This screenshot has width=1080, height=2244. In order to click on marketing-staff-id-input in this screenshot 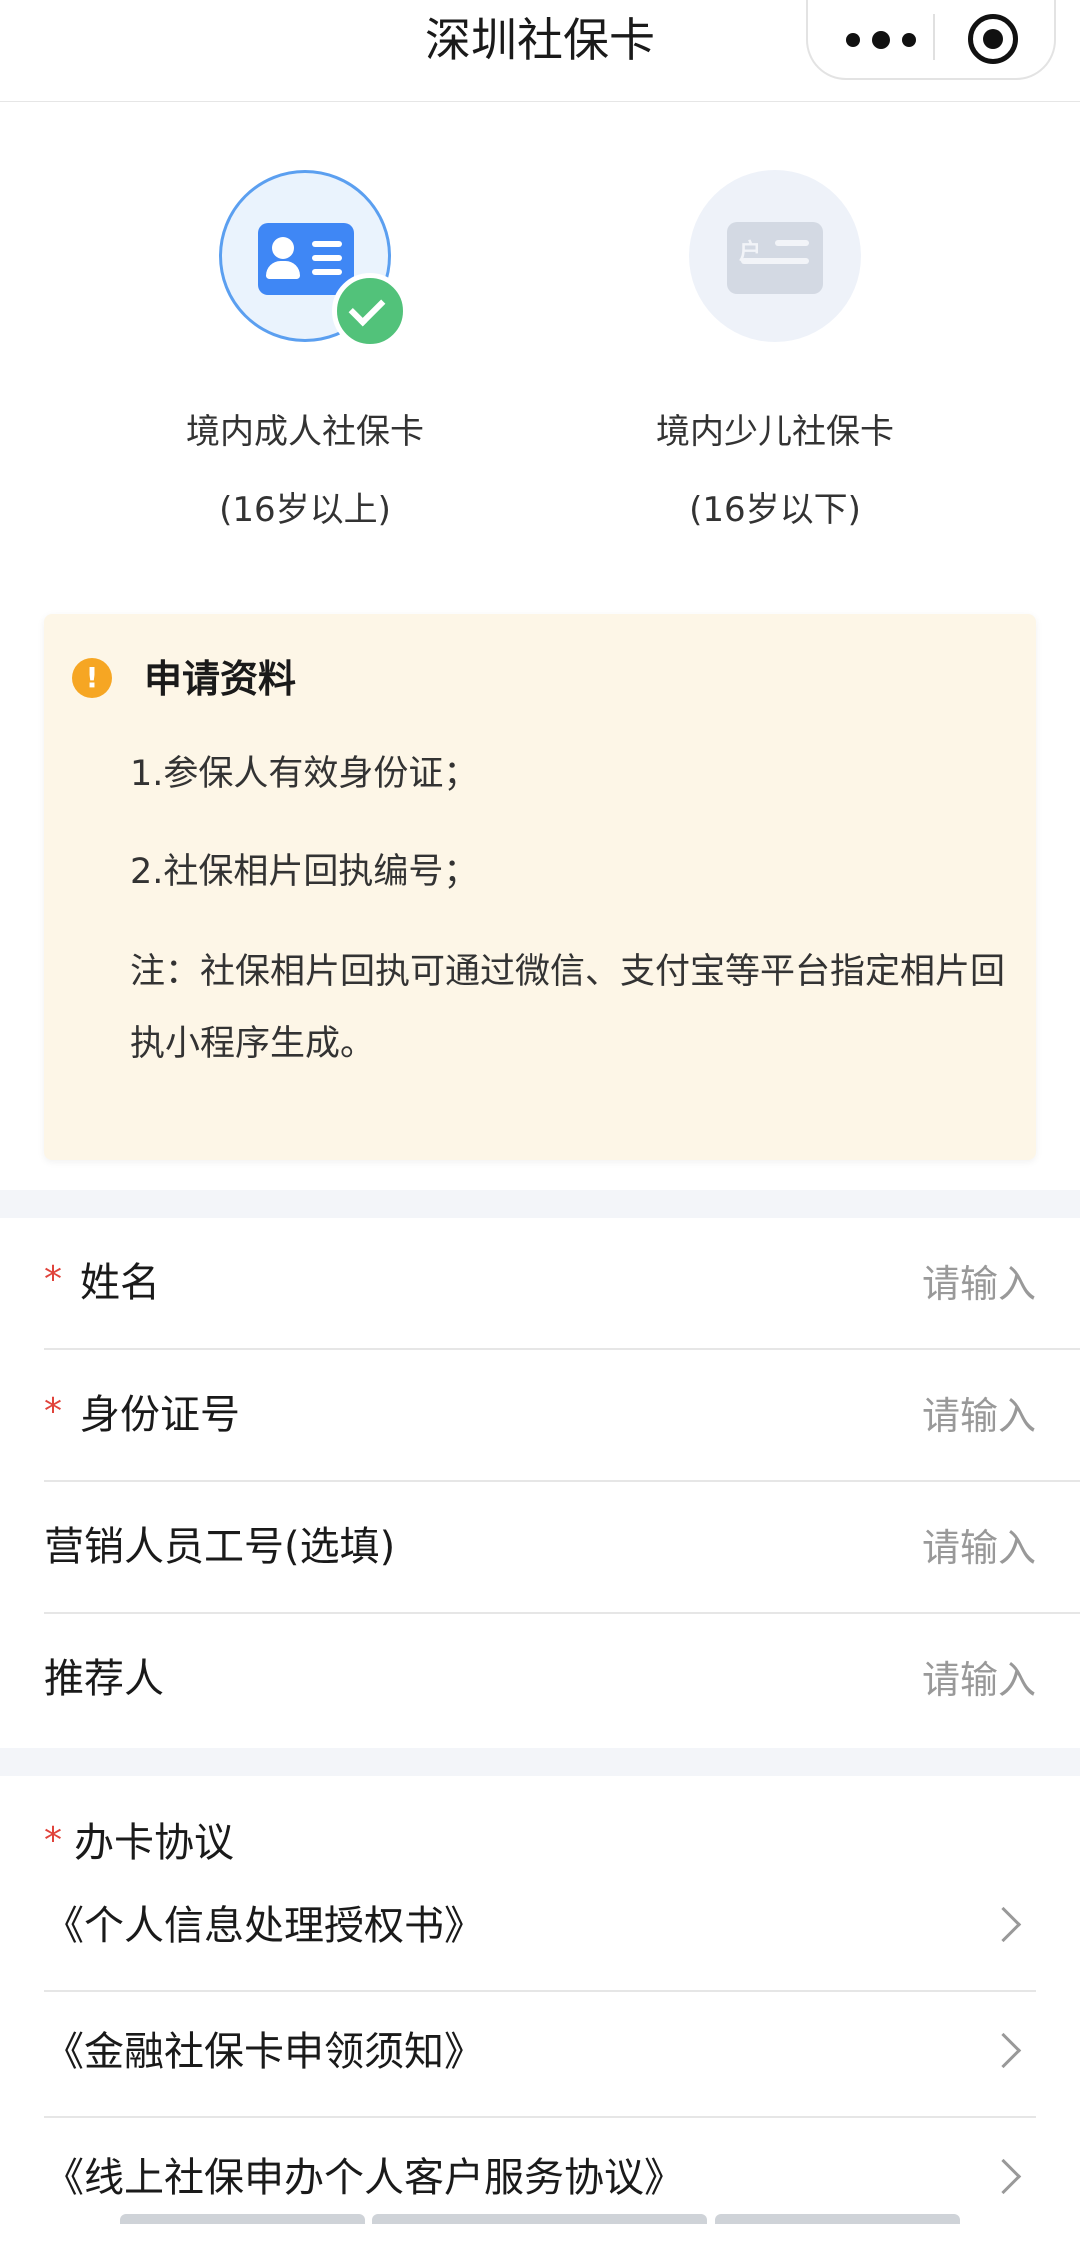, I will do `click(856, 1548)`.